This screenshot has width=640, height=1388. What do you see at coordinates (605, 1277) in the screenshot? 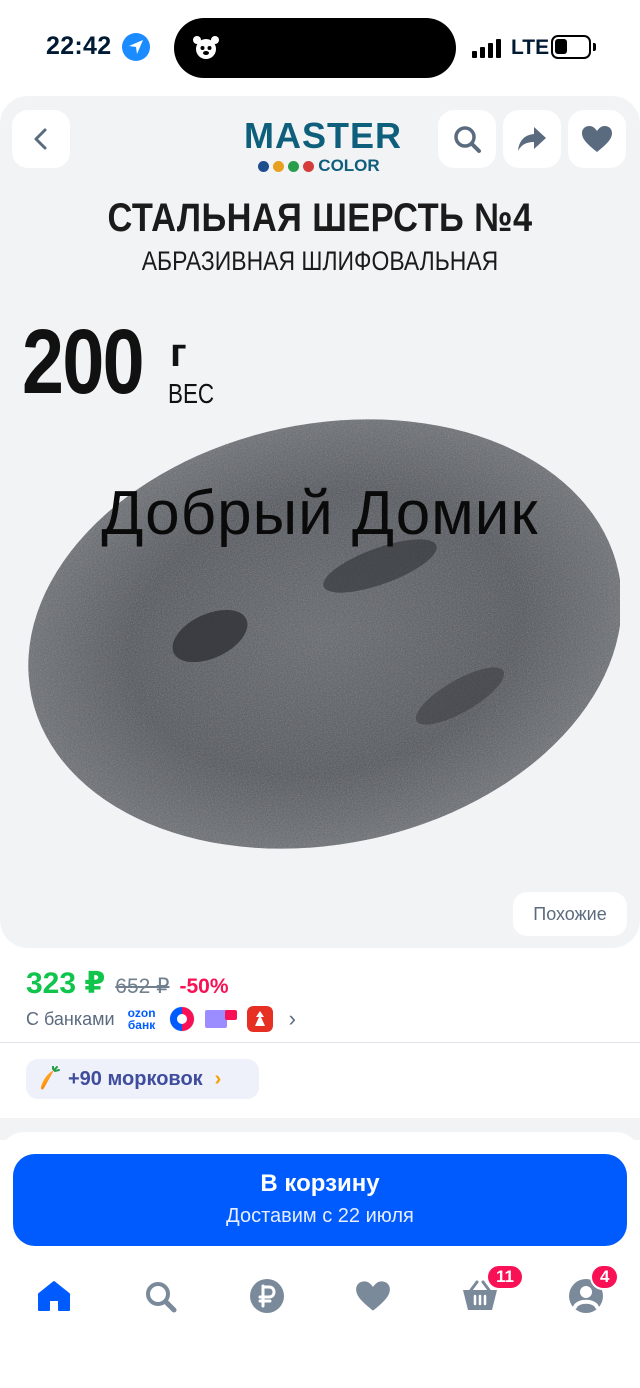
I see `profile-notification-badge: 4` at bounding box center [605, 1277].